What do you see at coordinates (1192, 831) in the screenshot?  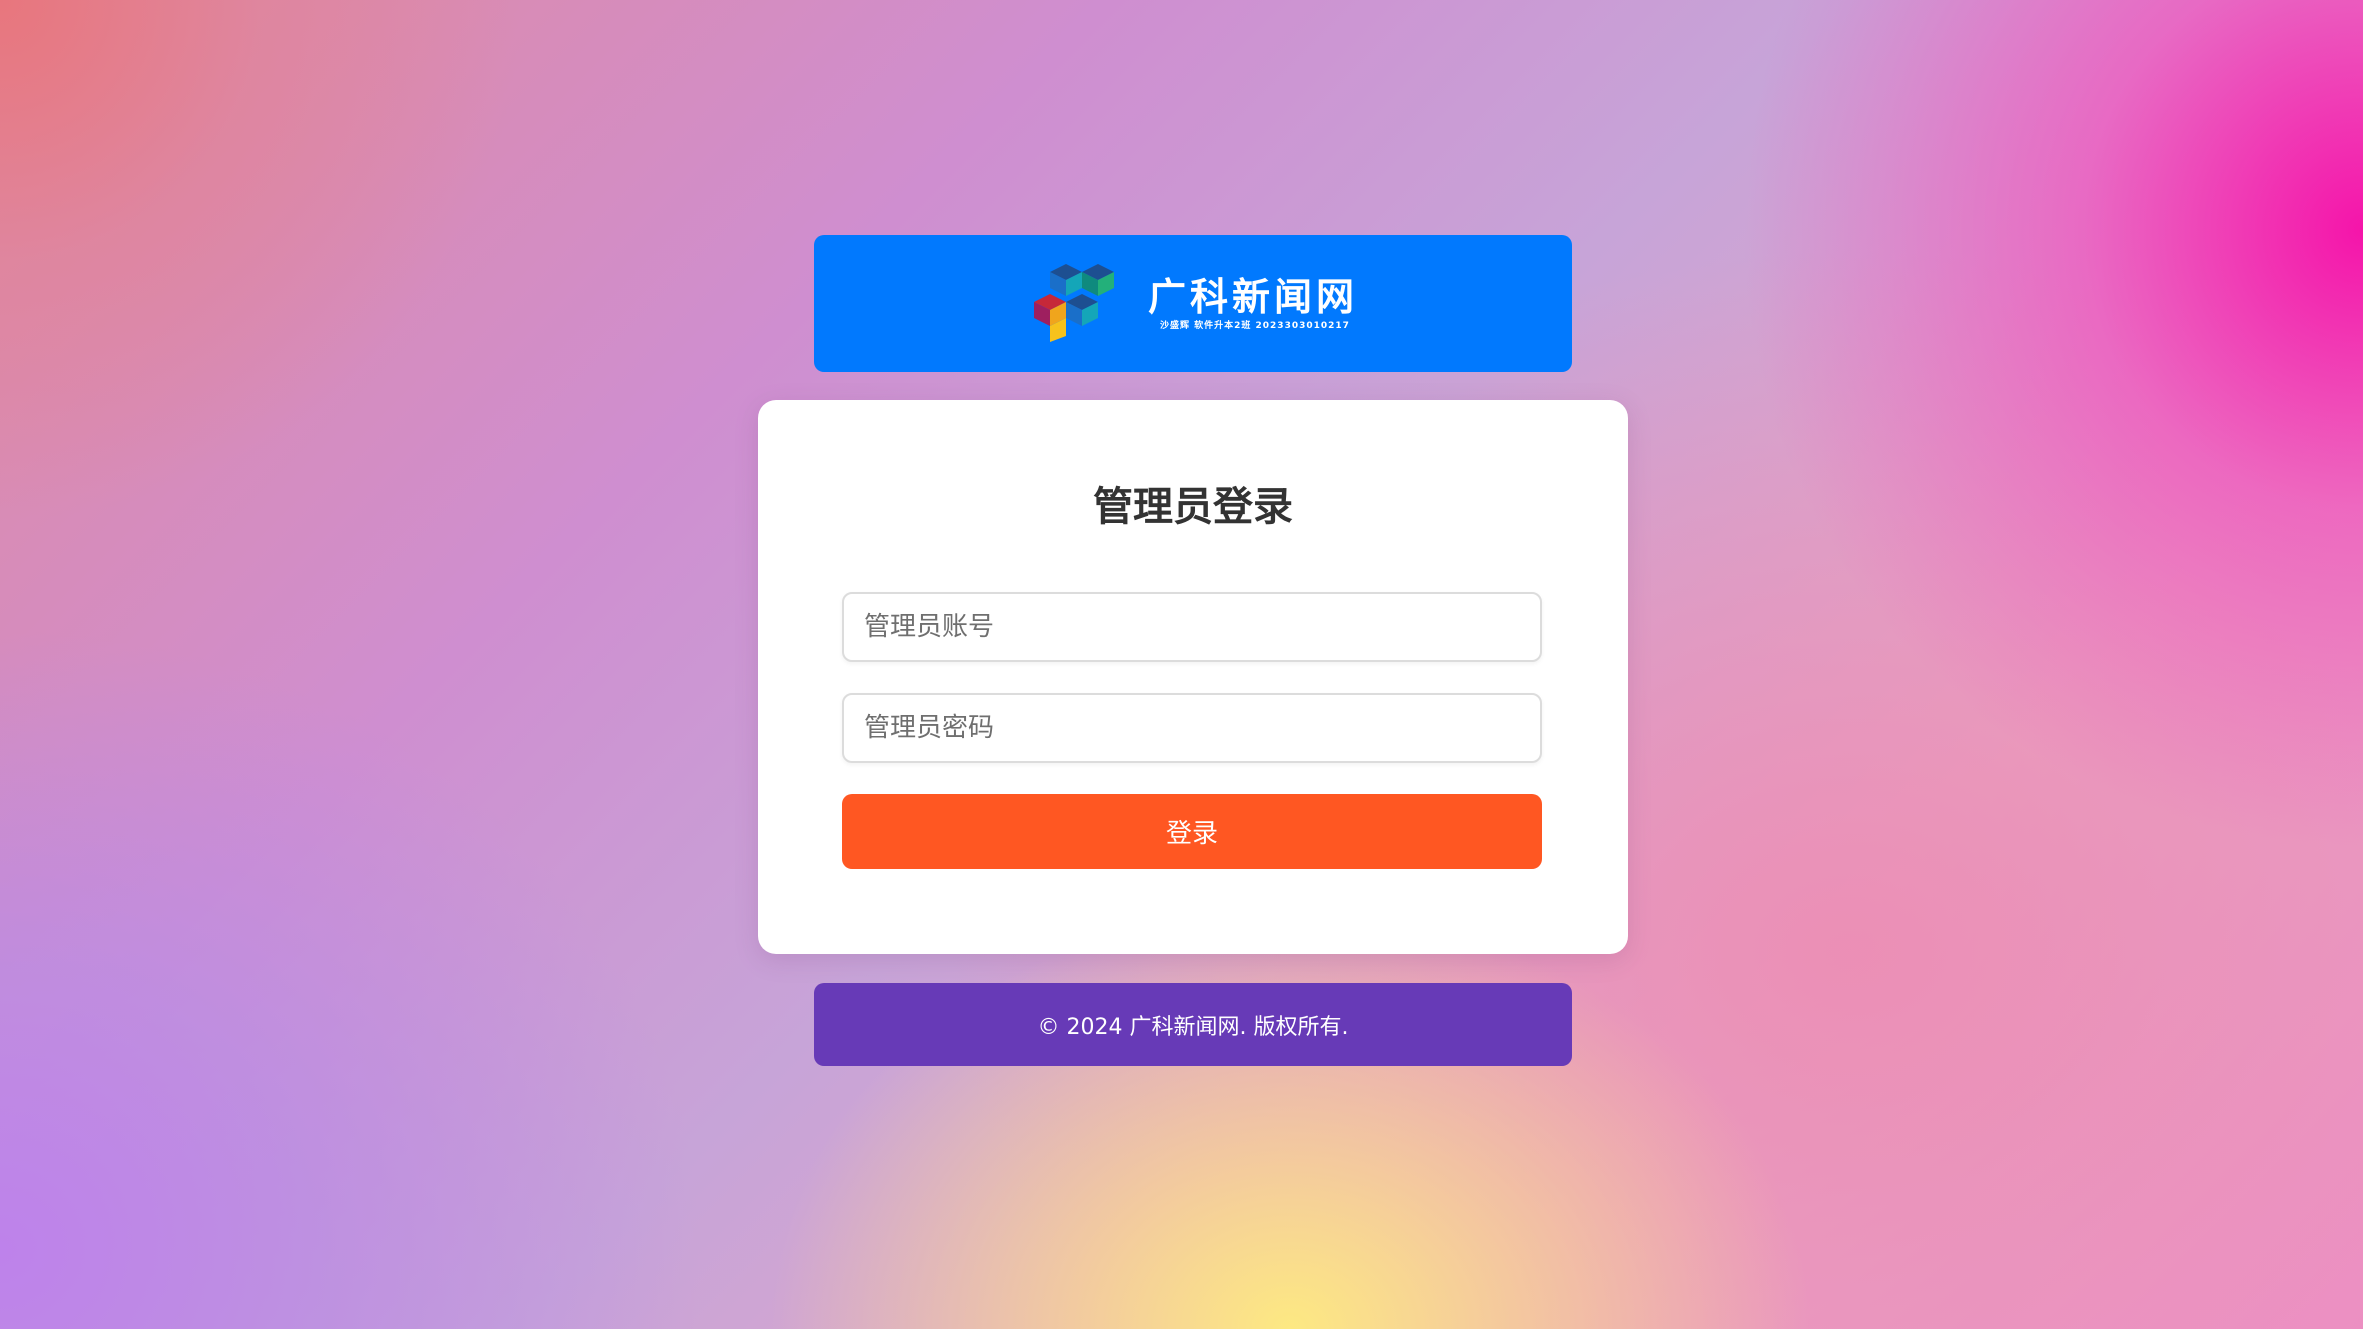 I see `login-button: 登录` at bounding box center [1192, 831].